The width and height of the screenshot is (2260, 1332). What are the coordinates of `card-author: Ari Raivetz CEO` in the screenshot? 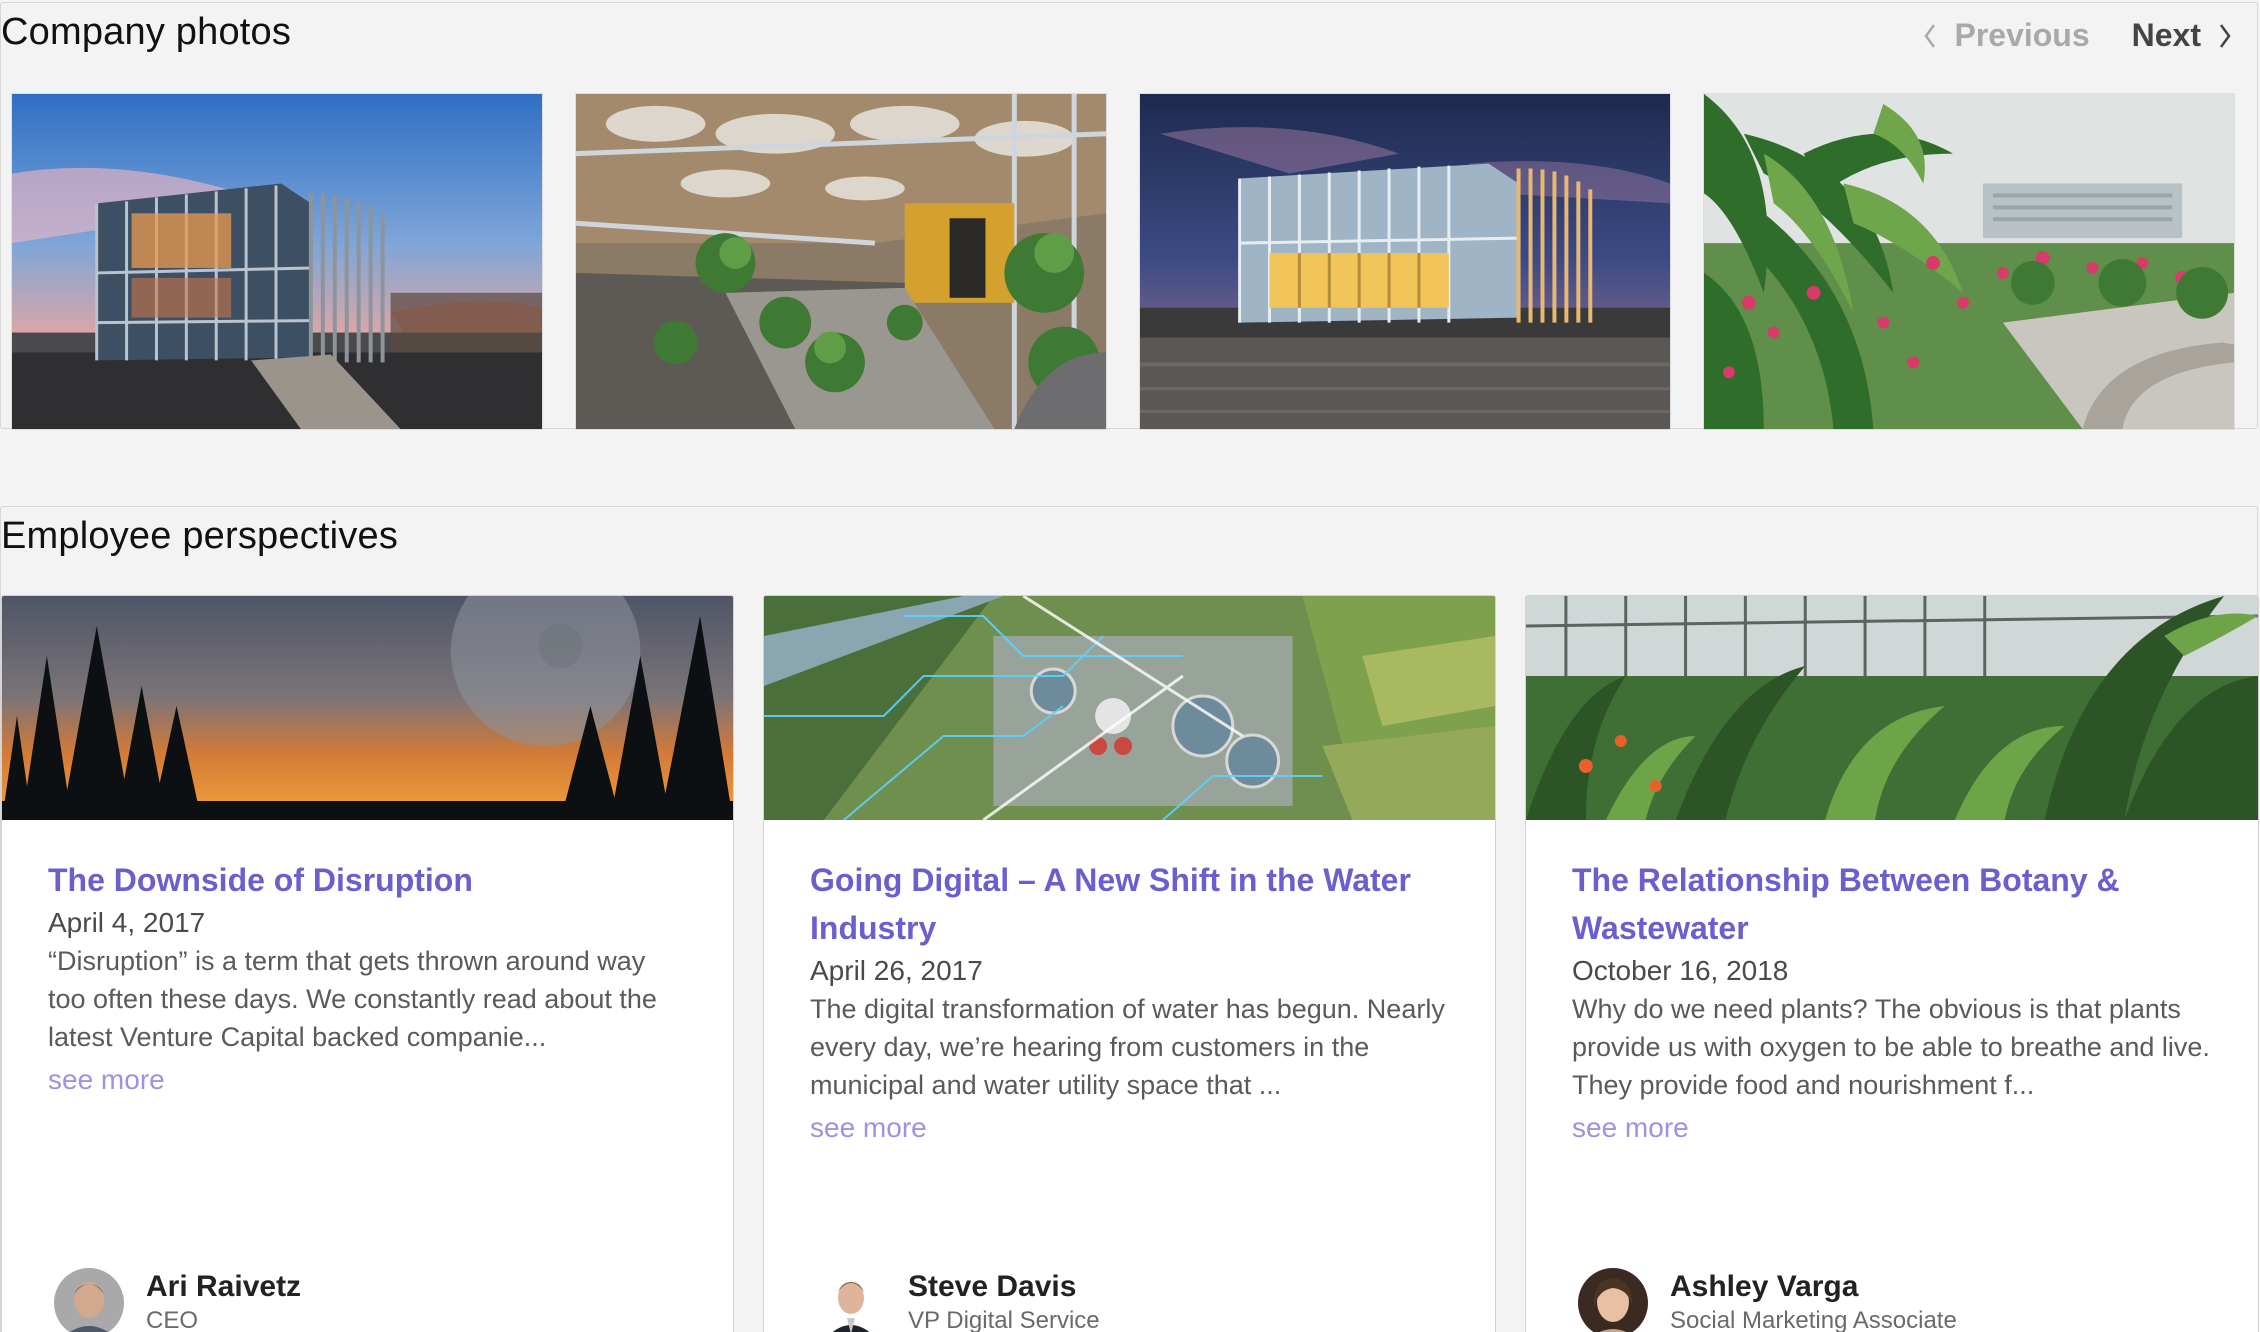 It's located at (177, 1300).